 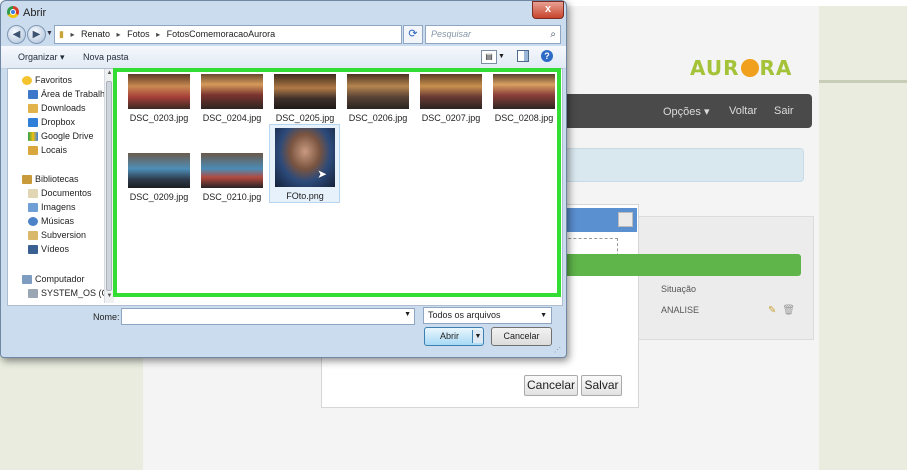 I want to click on open-button: Abrir ▼, so click(x=454, y=336).